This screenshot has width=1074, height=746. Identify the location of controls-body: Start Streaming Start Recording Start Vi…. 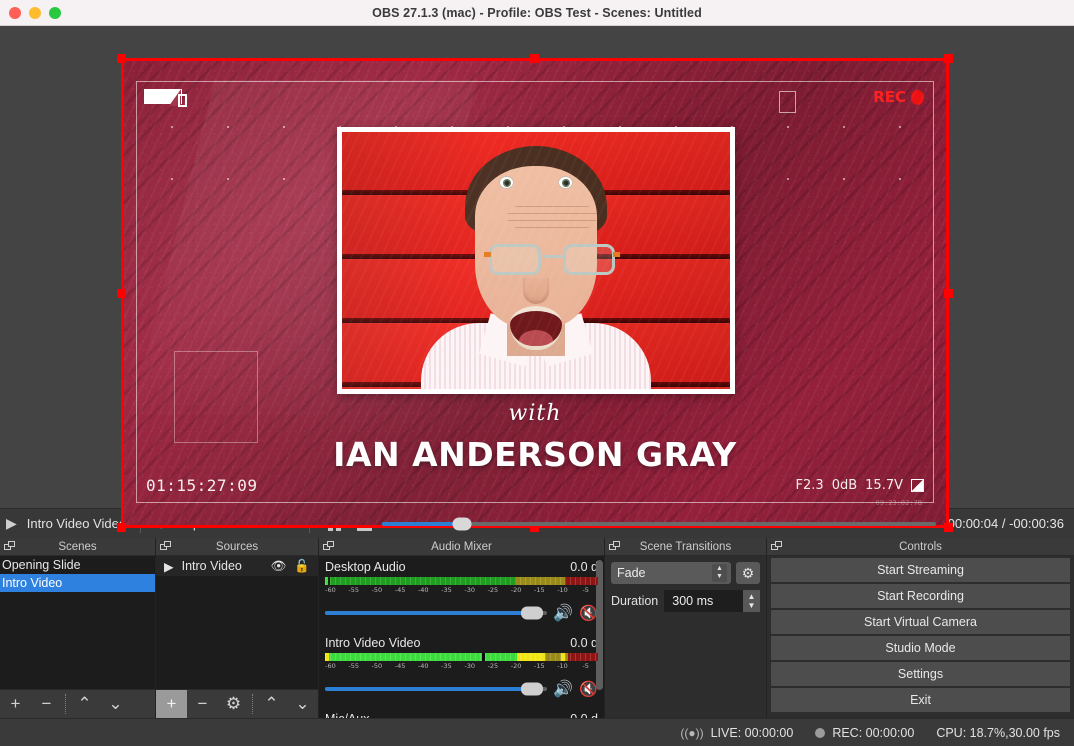
(920, 637).